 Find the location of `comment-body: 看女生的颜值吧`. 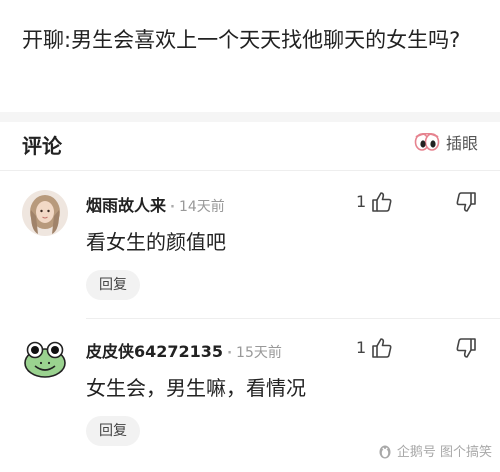

comment-body: 看女生的颜值吧 is located at coordinates (156, 242).